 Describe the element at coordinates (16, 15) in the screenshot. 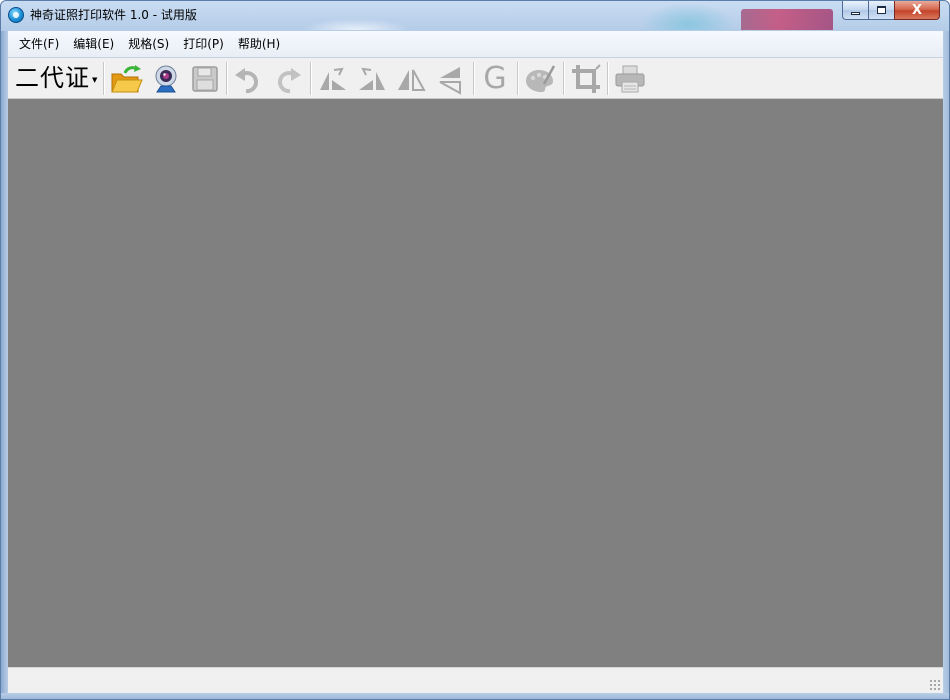

I see `app-logo-icon` at that location.